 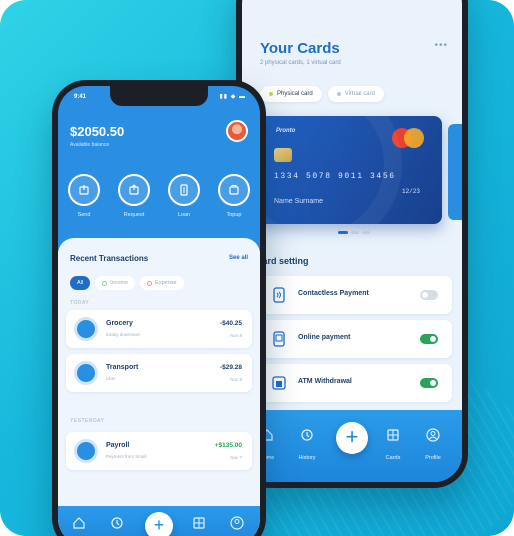 I want to click on action-label: Loan, so click(x=184, y=215).